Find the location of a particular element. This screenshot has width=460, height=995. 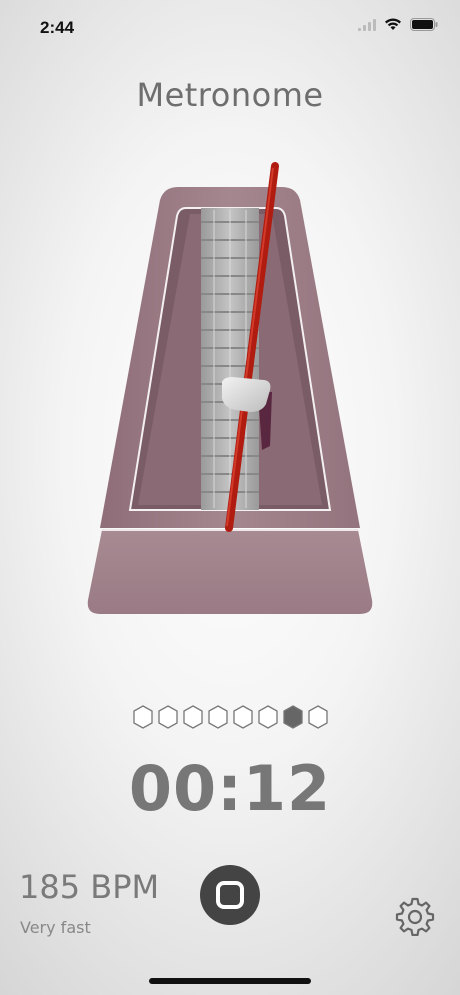

stop-button is located at coordinates (230, 895).